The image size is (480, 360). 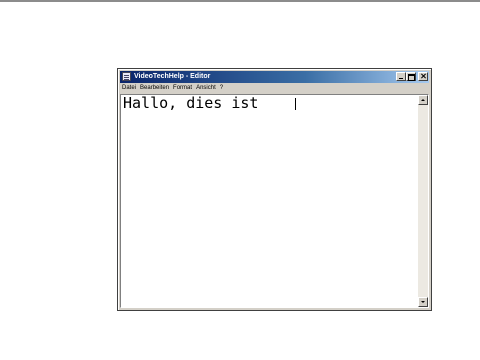 What do you see at coordinates (274, 88) in the screenshot?
I see `menu-bar: Datei Bearbeiten Format Ansicht ?` at bounding box center [274, 88].